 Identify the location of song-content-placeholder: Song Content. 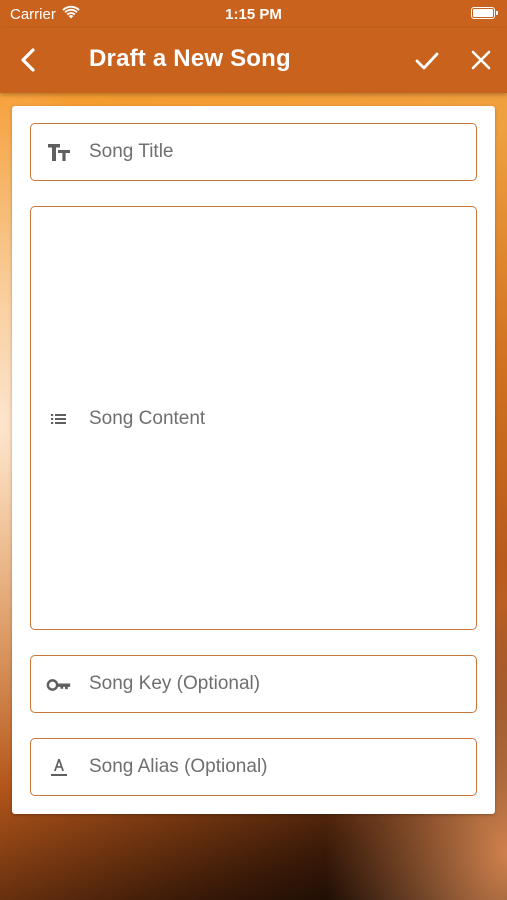
(147, 418).